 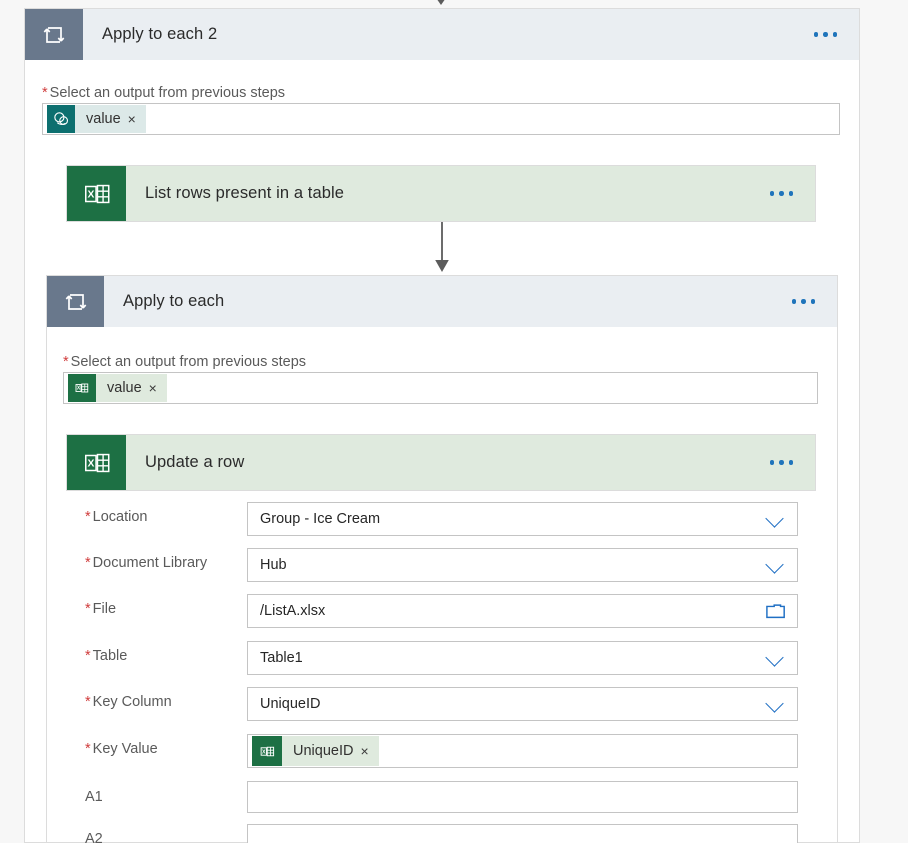 I want to click on inner-loop-output-label: * Select an output from previous steps, so click(x=185, y=362).